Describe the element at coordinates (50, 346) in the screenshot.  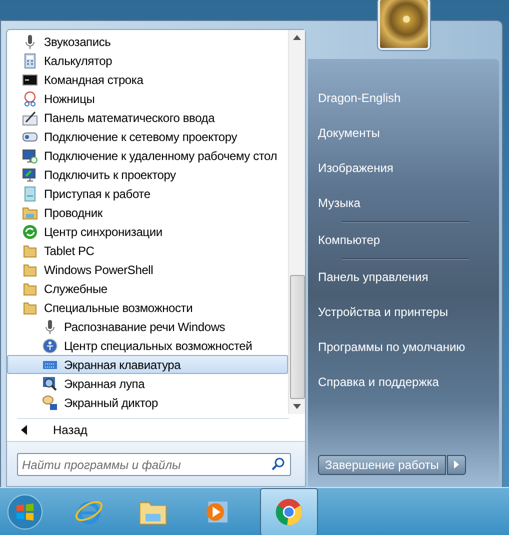
I see `accessibility-icon` at that location.